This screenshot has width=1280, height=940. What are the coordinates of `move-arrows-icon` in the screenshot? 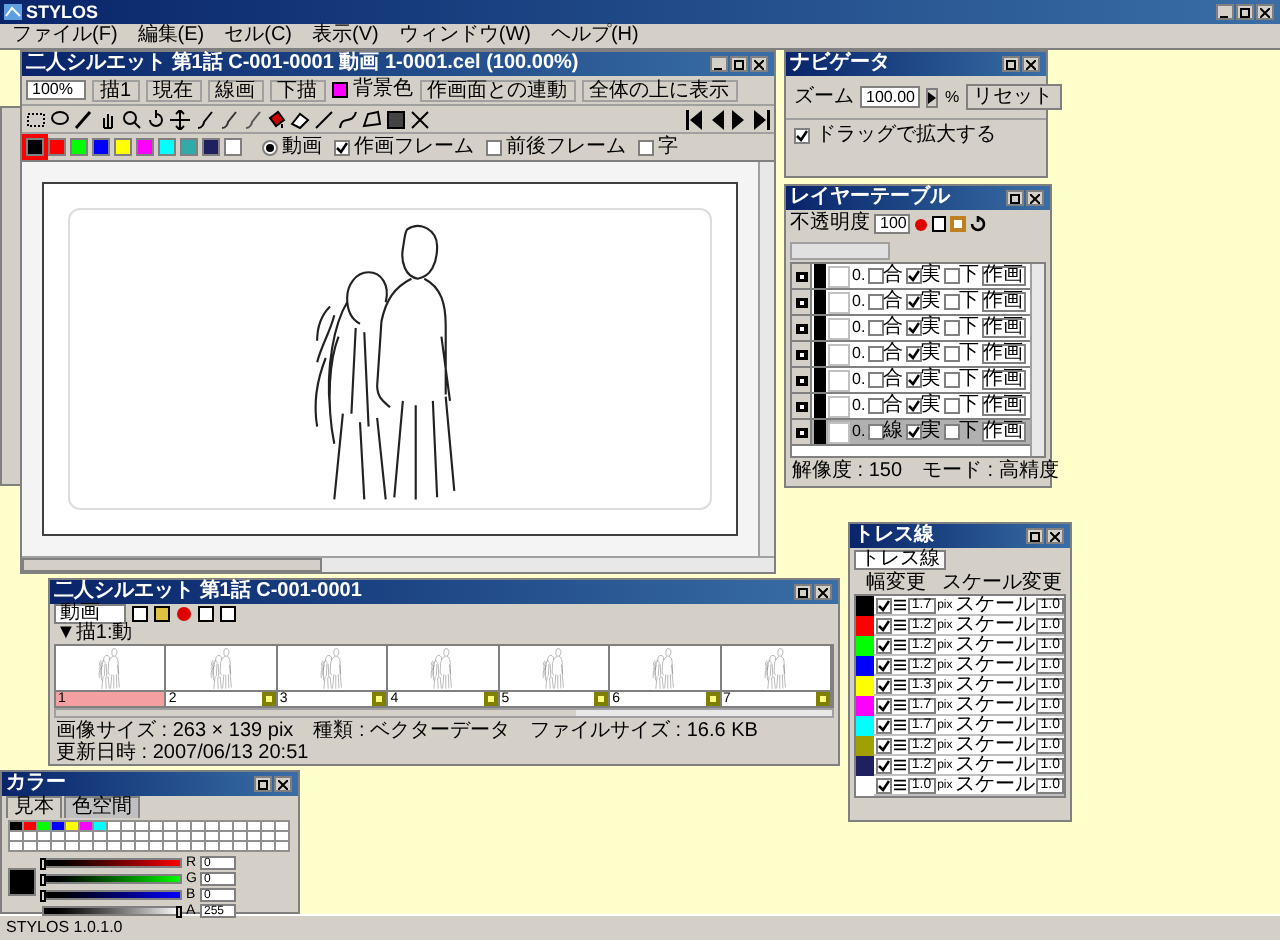 It's located at (180, 119).